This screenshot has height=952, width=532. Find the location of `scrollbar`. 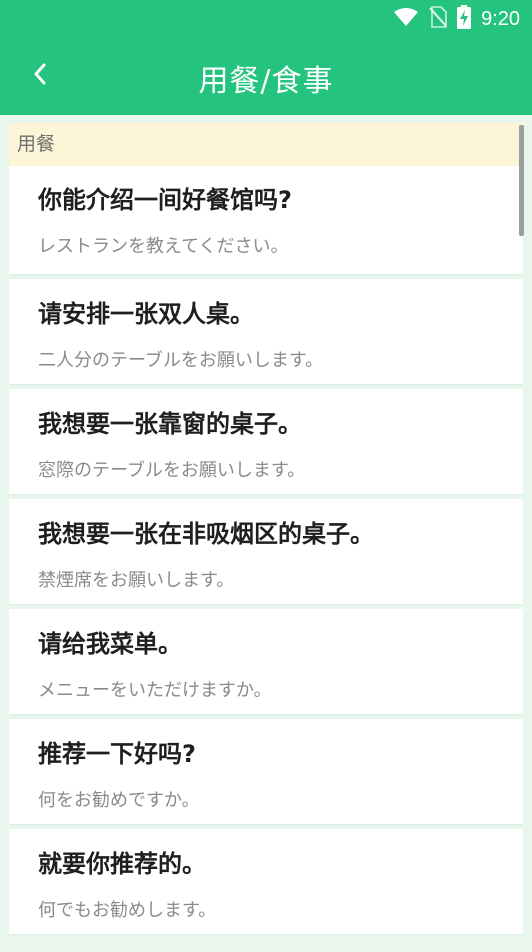

scrollbar is located at coordinates (521, 180).